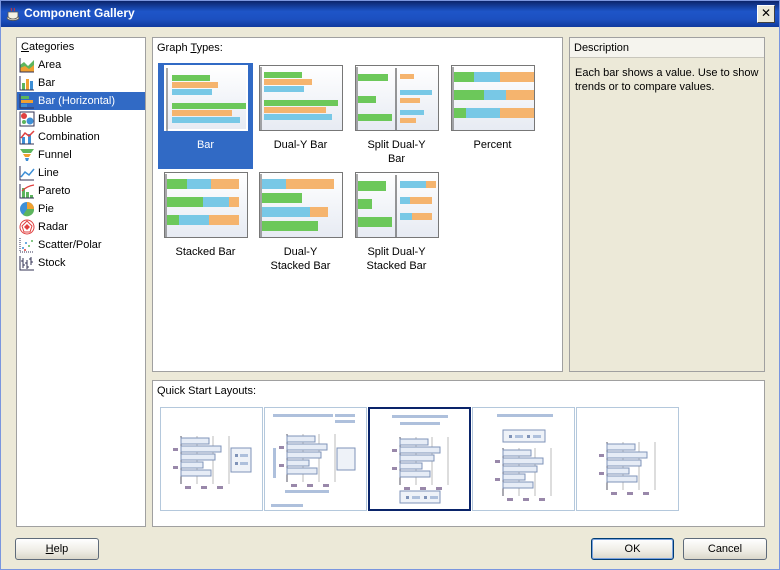 This screenshot has height=570, width=780. Describe the element at coordinates (81, 209) in the screenshot. I see `category-item-pie: Pie` at that location.